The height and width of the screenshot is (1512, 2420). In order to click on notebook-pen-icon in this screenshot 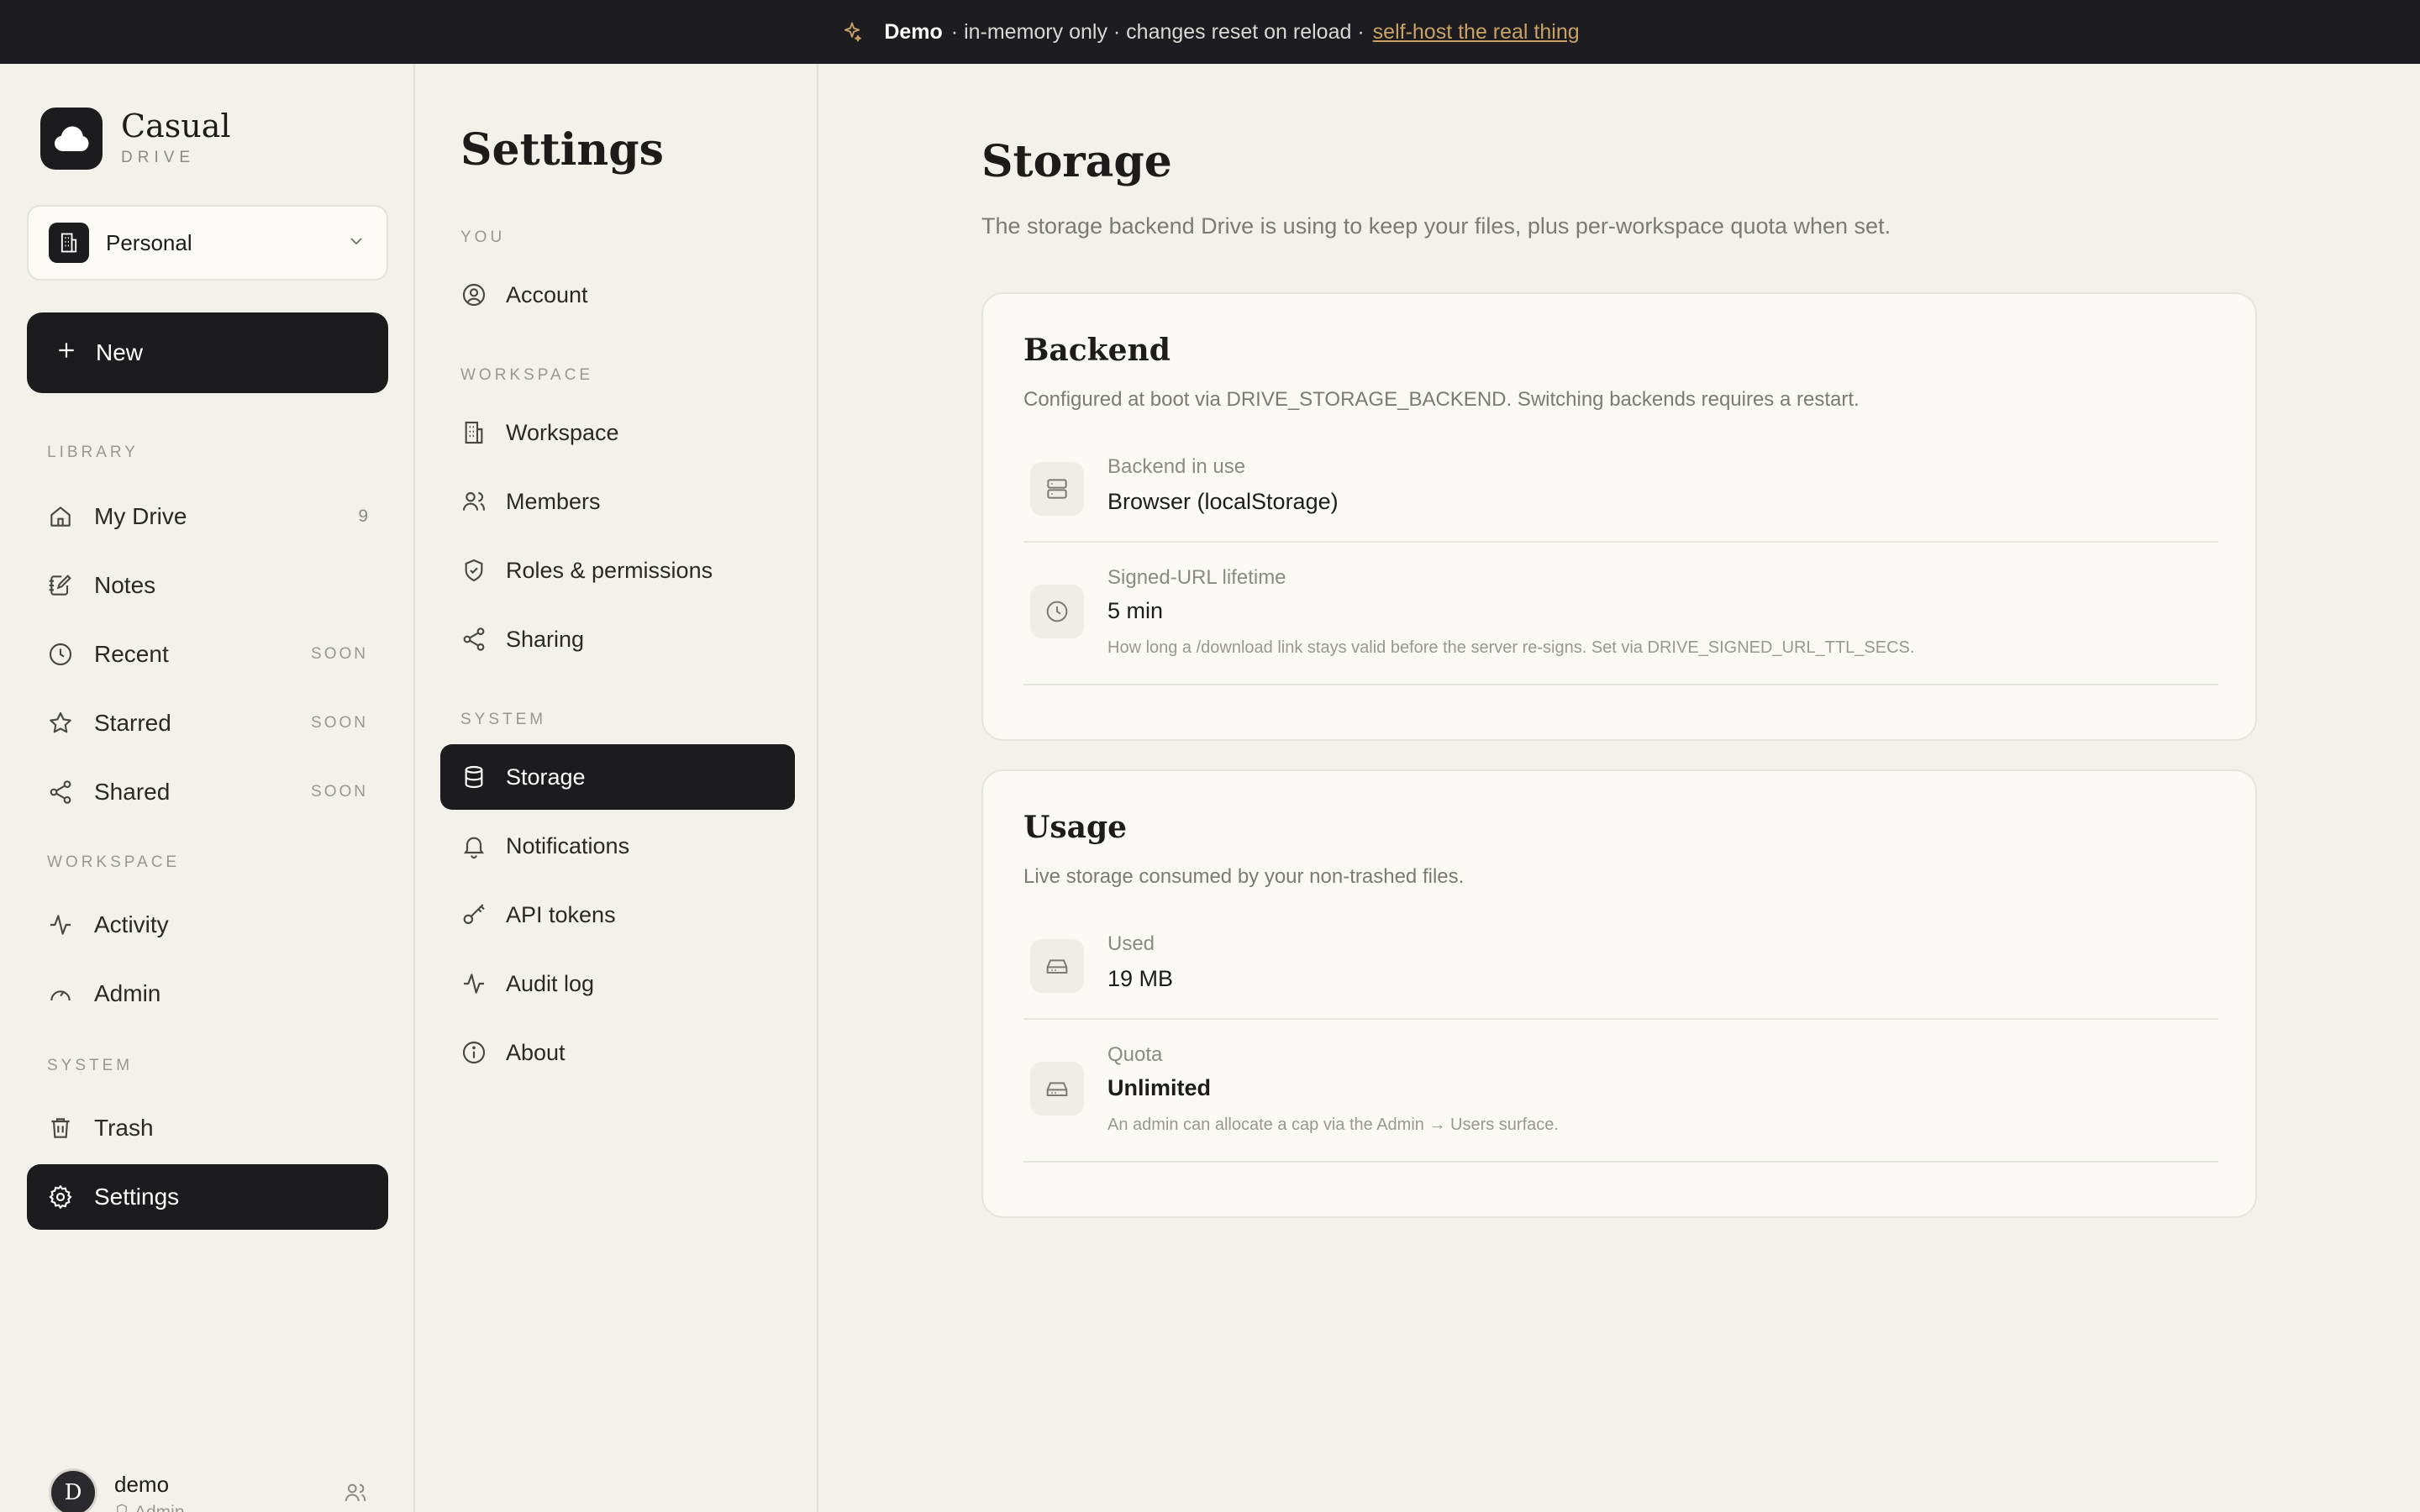, I will do `click(60, 585)`.